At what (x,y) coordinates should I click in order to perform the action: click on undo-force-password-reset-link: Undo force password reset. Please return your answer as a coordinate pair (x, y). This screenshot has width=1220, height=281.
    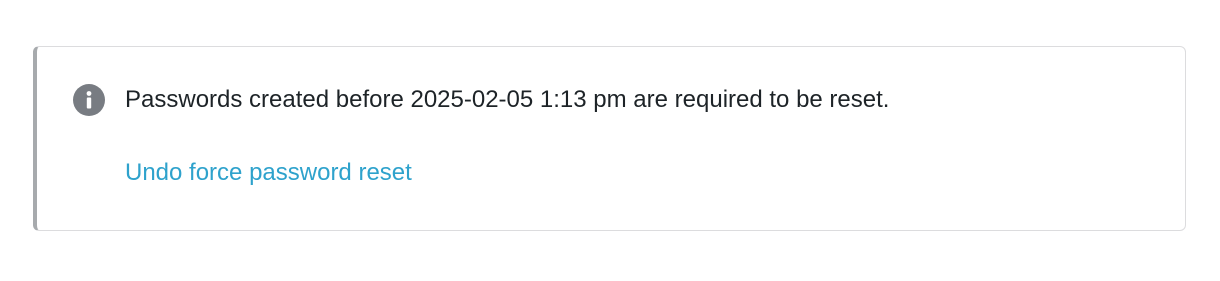
    Looking at the image, I should click on (268, 173).